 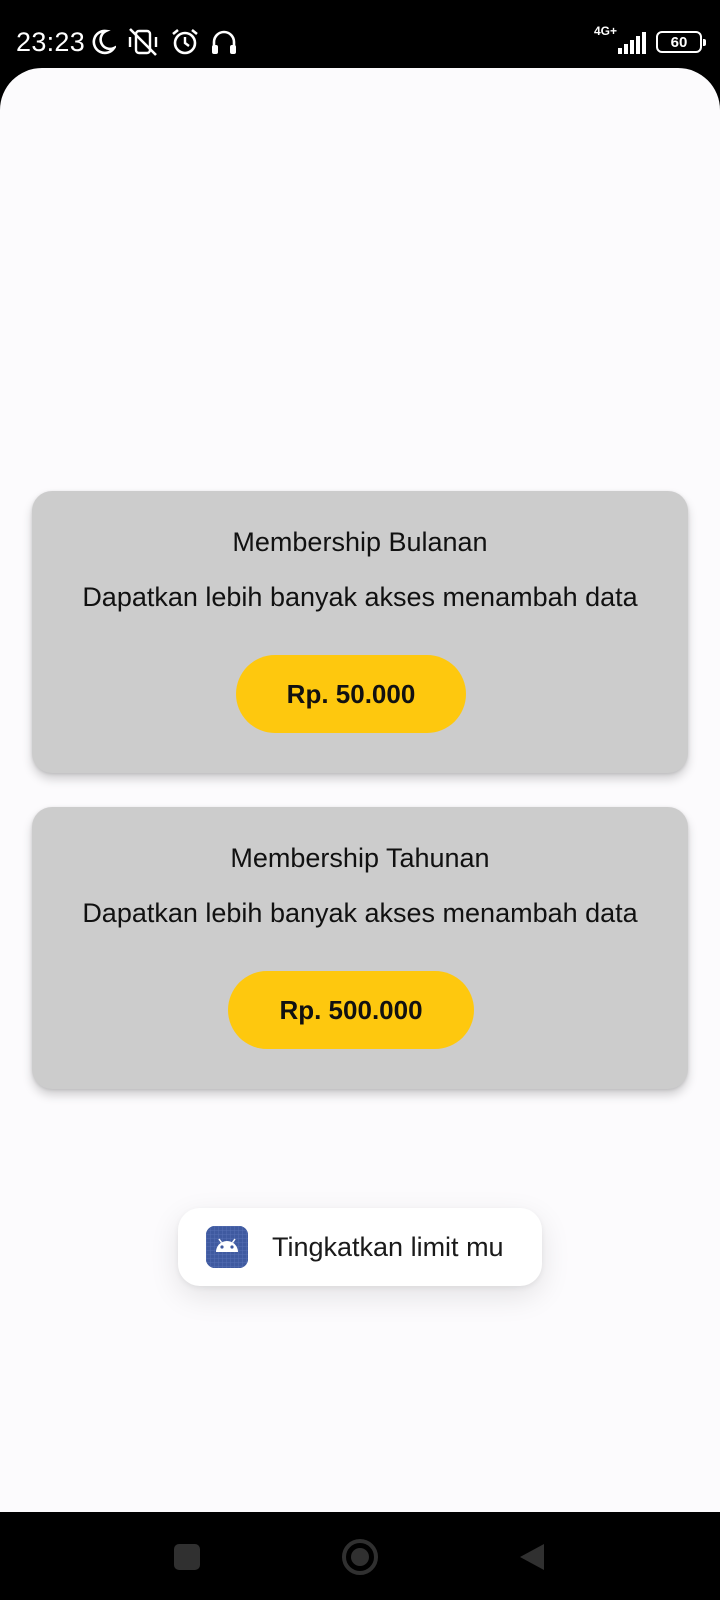 I want to click on card-title: Membership Bulanan, so click(x=360, y=542).